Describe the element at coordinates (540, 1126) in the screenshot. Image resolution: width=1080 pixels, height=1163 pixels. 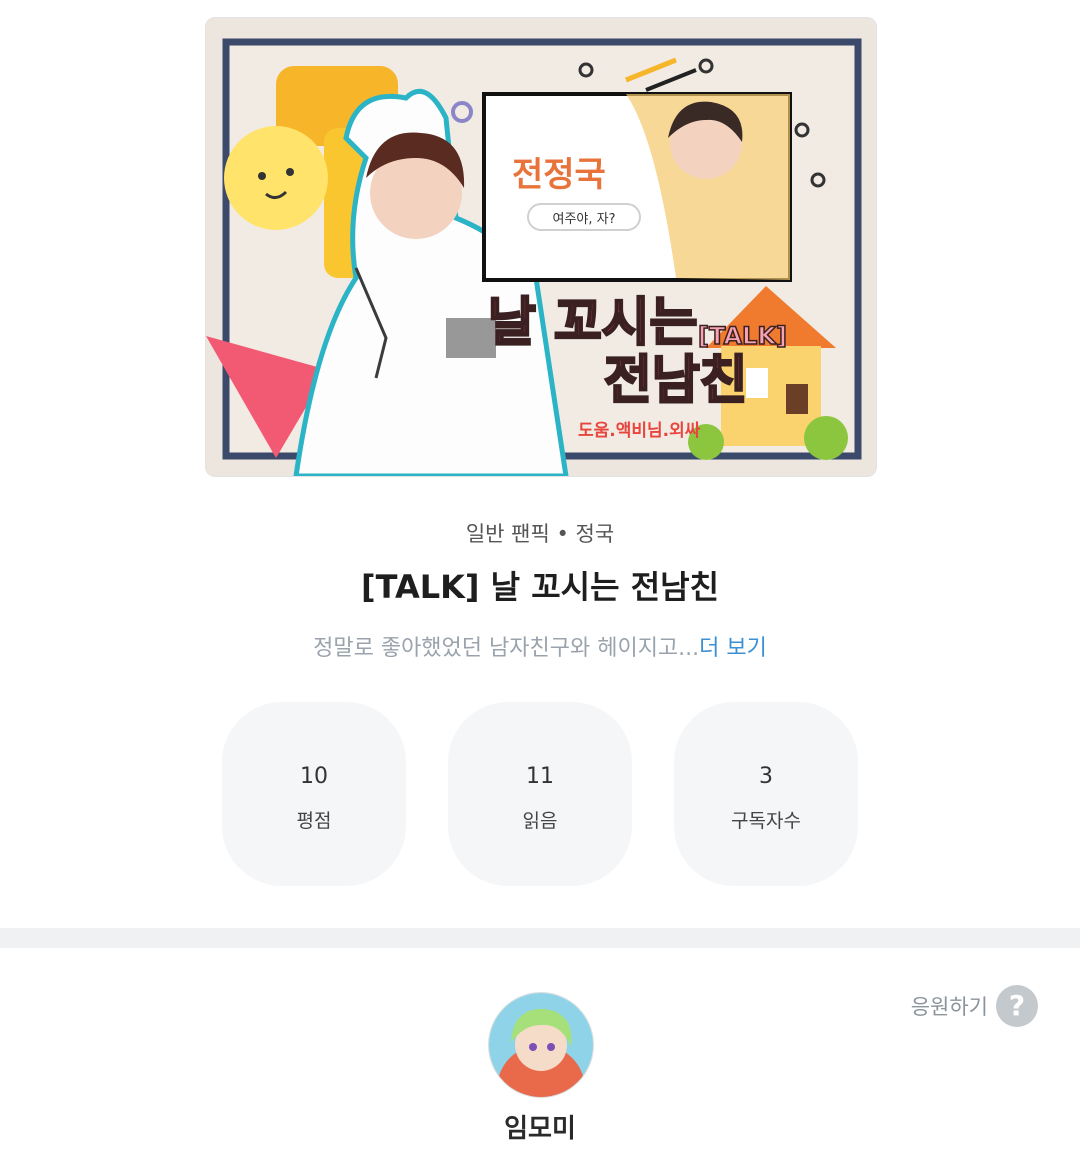
I see `author-name: 임모미` at that location.